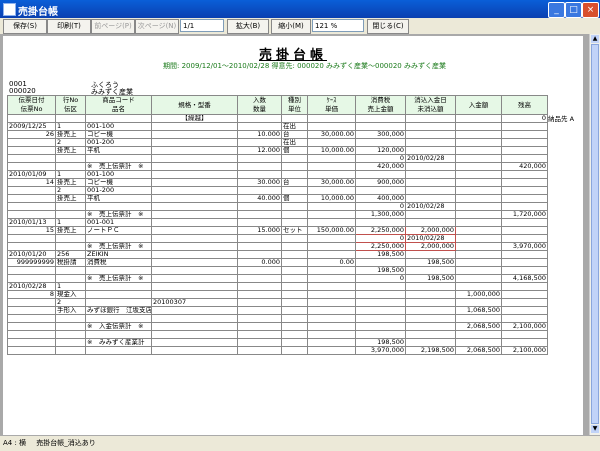 This screenshot has width=600, height=451. Describe the element at coordinates (430, 262) in the screenshot. I see `cell-unp: 198,500` at that location.